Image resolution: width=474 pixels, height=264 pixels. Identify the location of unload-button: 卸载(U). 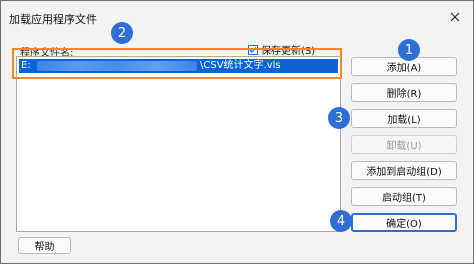
(404, 144).